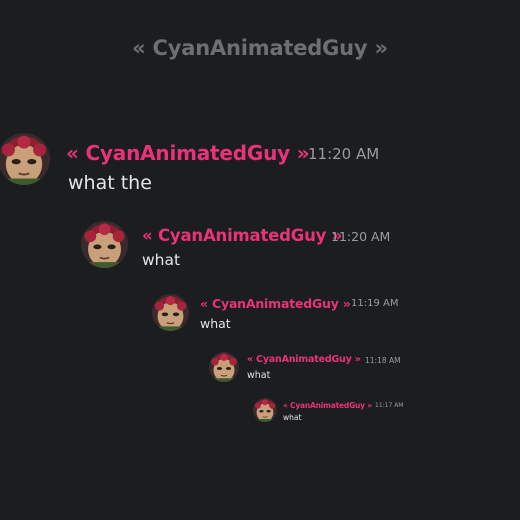 The image size is (520, 520). What do you see at coordinates (389, 406) in the screenshot?
I see `message-timestamp: 11:17 AM` at bounding box center [389, 406].